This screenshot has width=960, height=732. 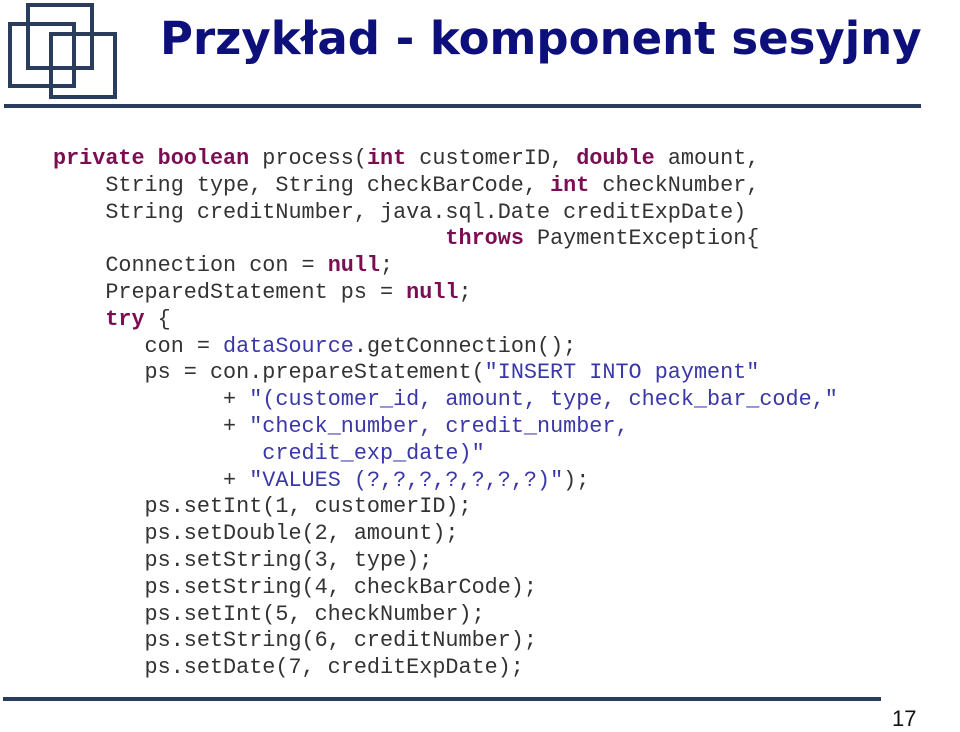 I want to click on code-text: ps.setInt(1, customerID);, so click(x=262, y=507).